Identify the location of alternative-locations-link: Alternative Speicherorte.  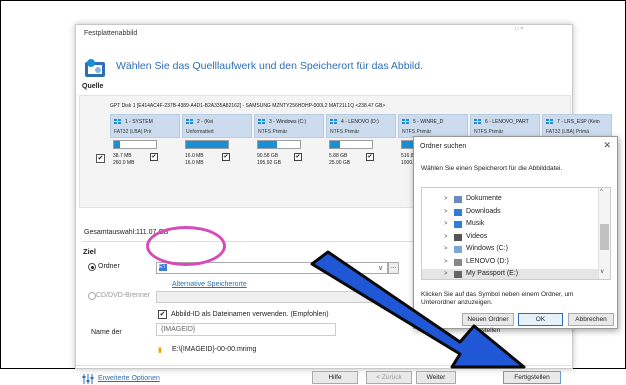
(209, 284).